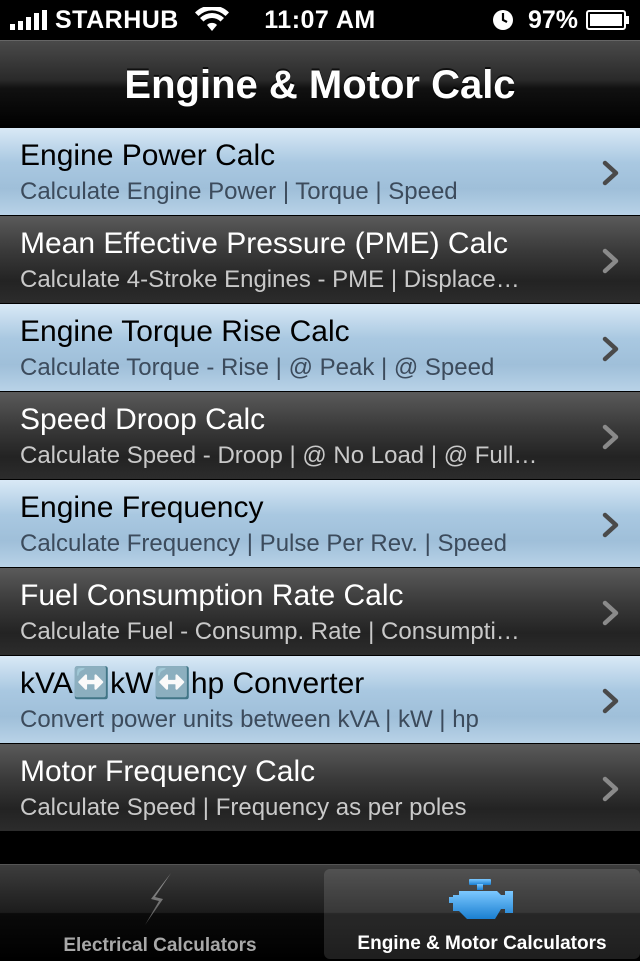  What do you see at coordinates (482, 943) in the screenshot?
I see `tab-label: Engine & Motor Calculators` at bounding box center [482, 943].